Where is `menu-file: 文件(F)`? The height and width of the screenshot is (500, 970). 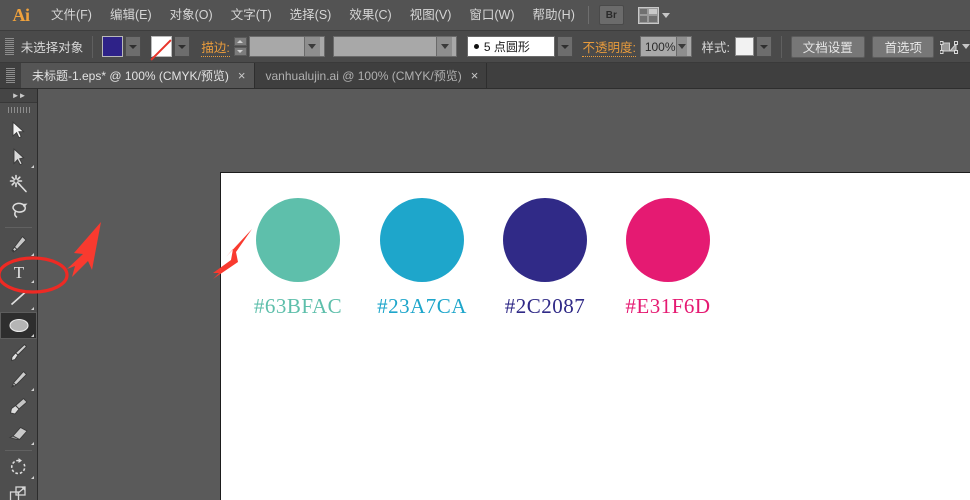
menu-file: 文件(F) is located at coordinates (71, 15).